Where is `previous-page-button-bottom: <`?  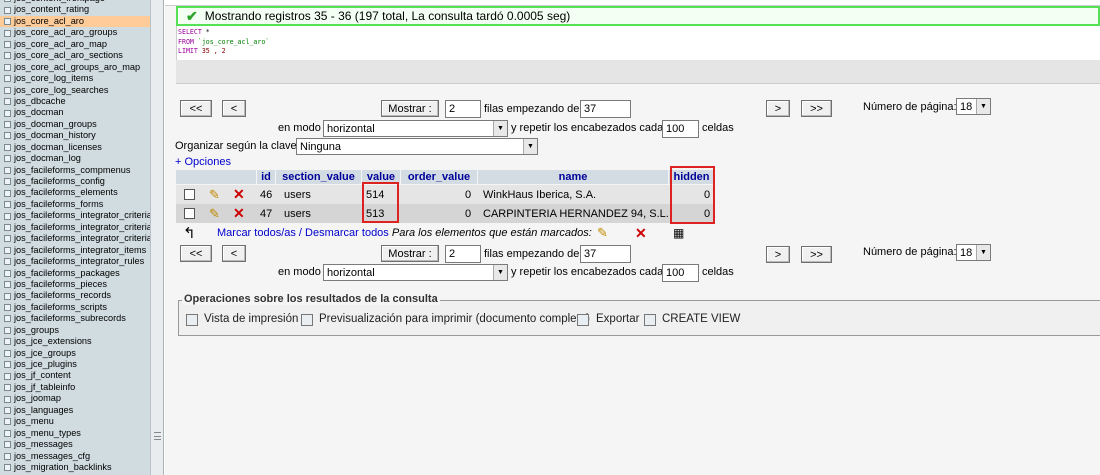 previous-page-button-bottom: < is located at coordinates (234, 253).